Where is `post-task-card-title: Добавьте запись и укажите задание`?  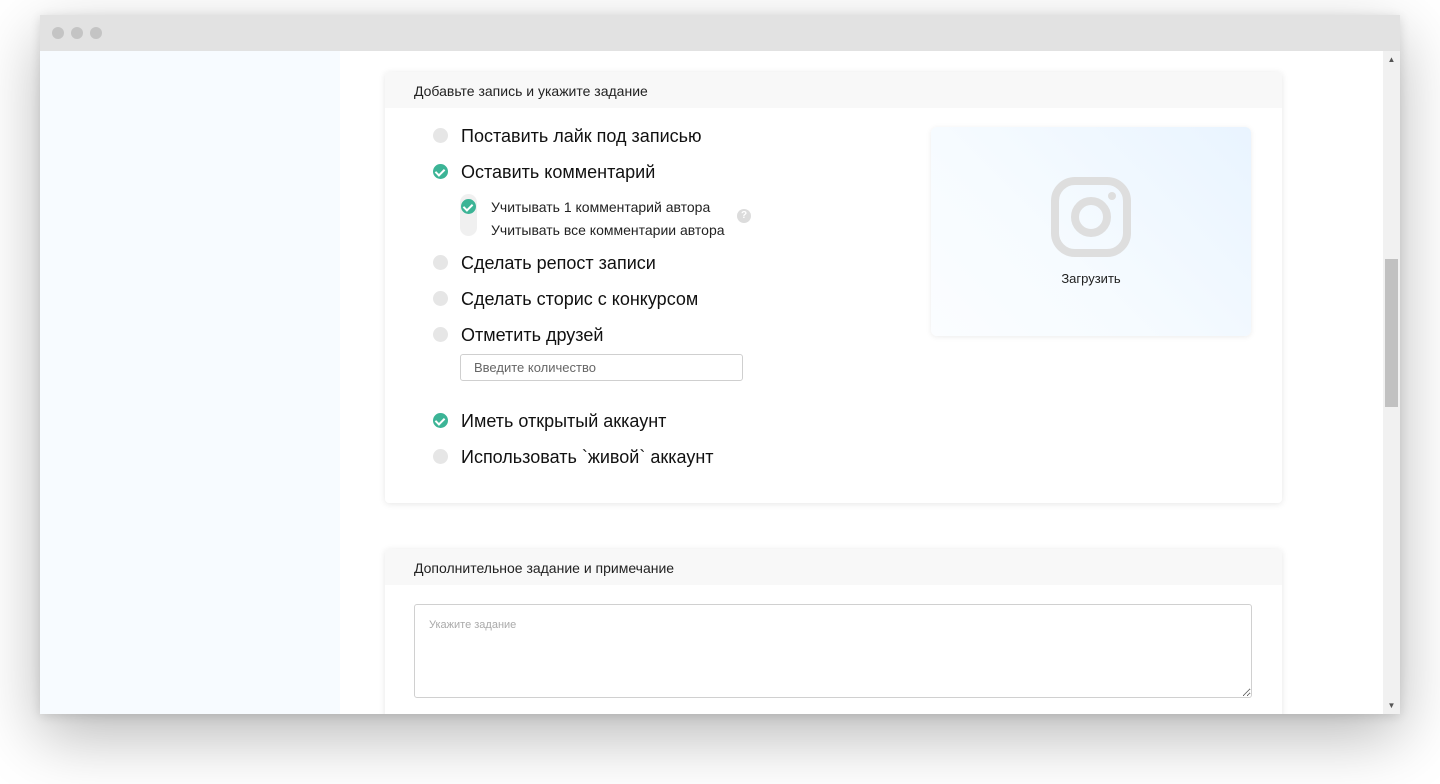
post-task-card-title: Добавьте запись и укажите задание is located at coordinates (531, 91).